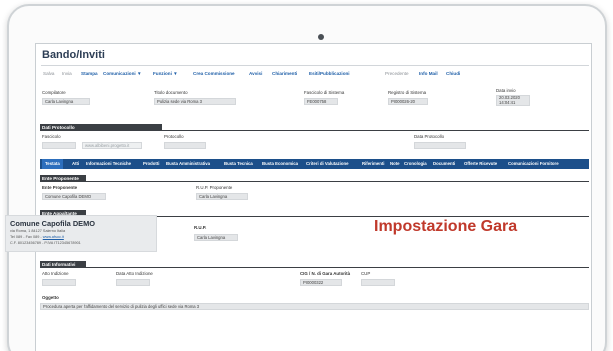 This screenshot has width=613, height=351. What do you see at coordinates (440, 145) in the screenshot?
I see `data-protocollo-field` at bounding box center [440, 145].